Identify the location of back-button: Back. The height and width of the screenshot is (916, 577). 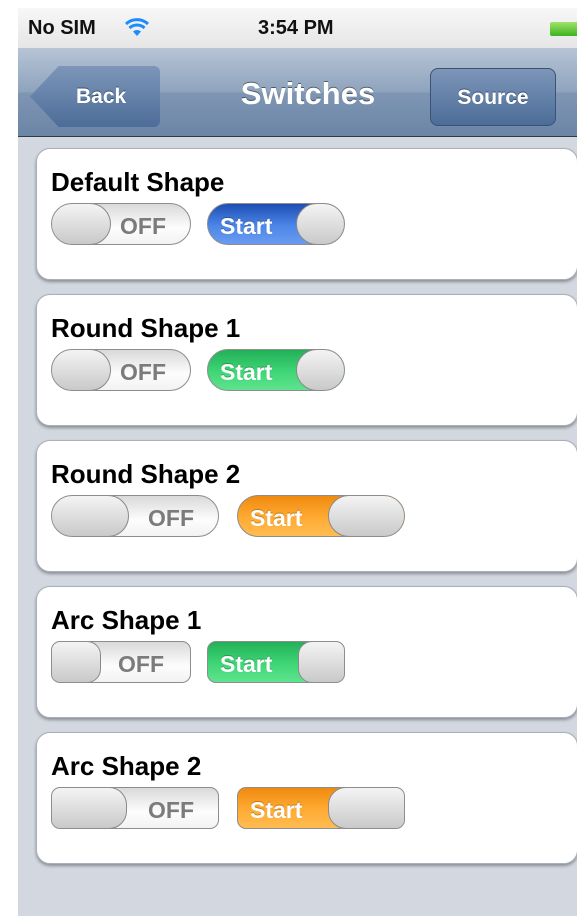
(95, 96).